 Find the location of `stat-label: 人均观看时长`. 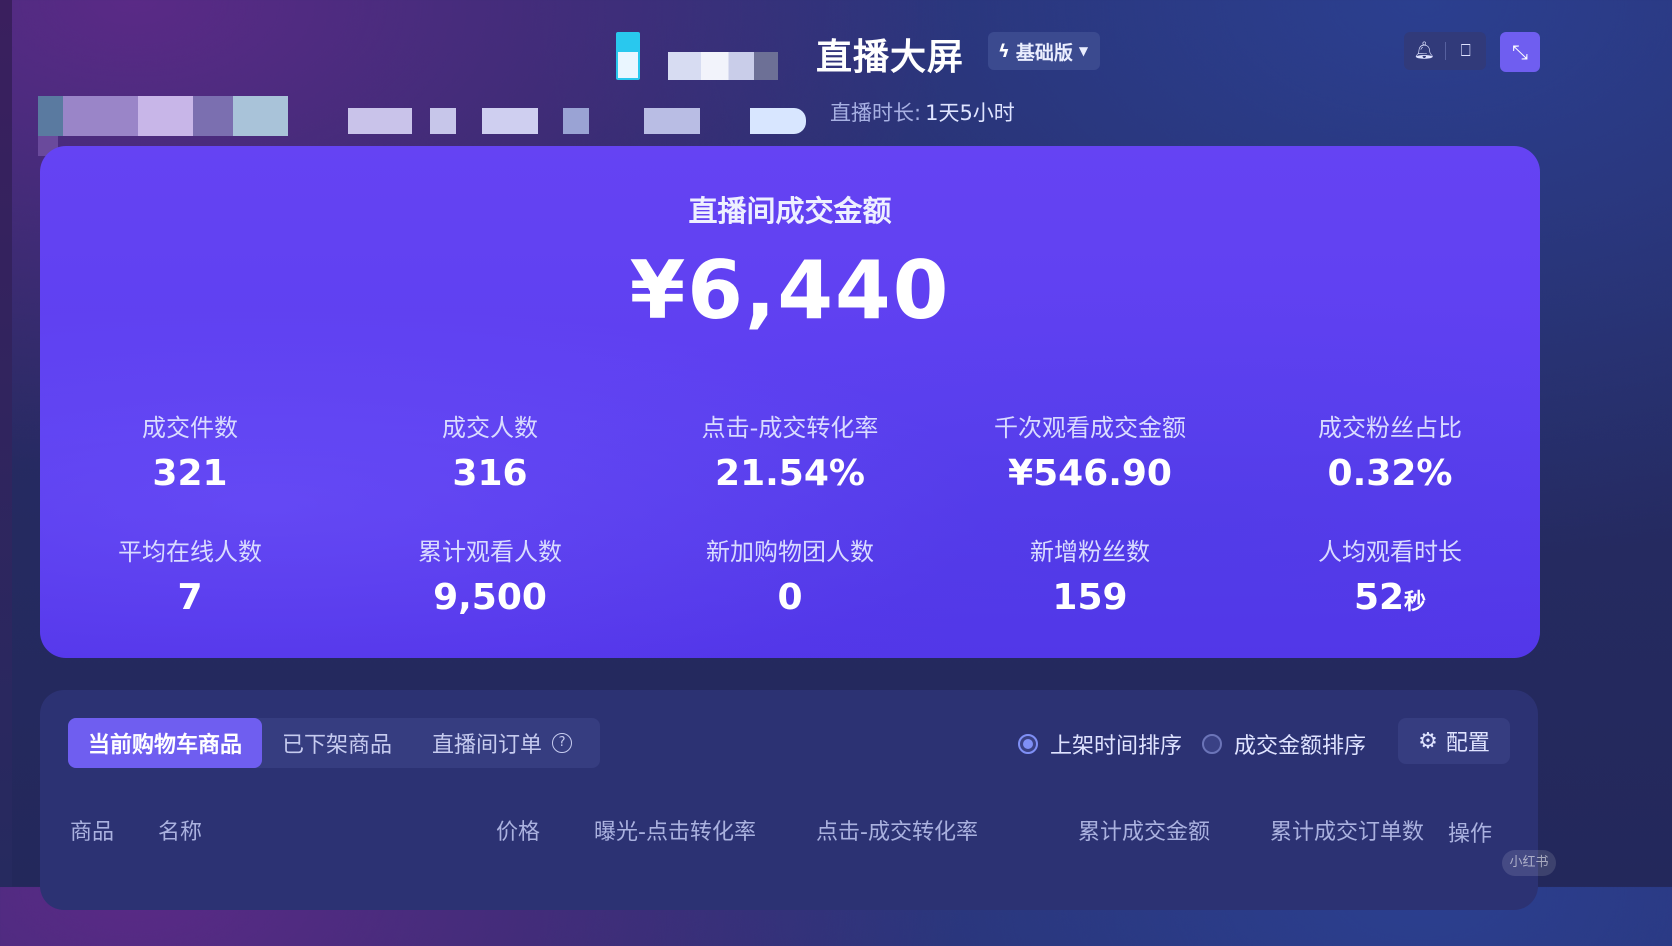

stat-label: 人均观看时长 is located at coordinates (1390, 552).